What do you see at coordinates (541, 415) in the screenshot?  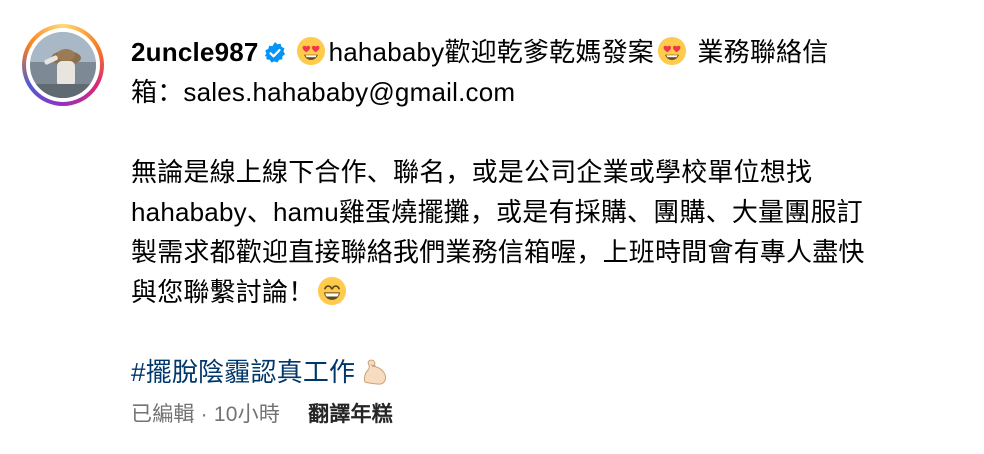 I see `post-meta: 已編輯 · 10小時 翻譯年糕` at bounding box center [541, 415].